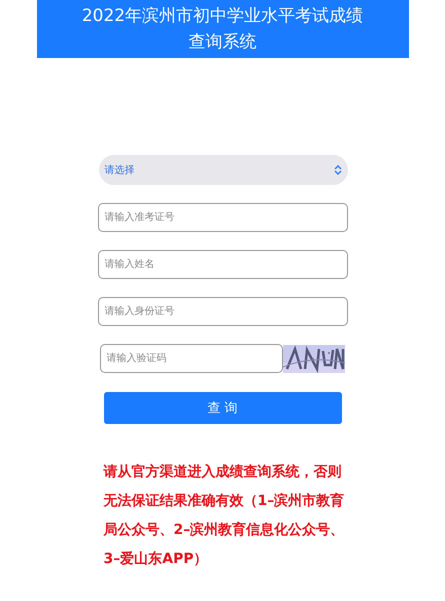 This screenshot has width=445, height=601. Describe the element at coordinates (223, 264) in the screenshot. I see `input-field: 请输入姓名` at that location.